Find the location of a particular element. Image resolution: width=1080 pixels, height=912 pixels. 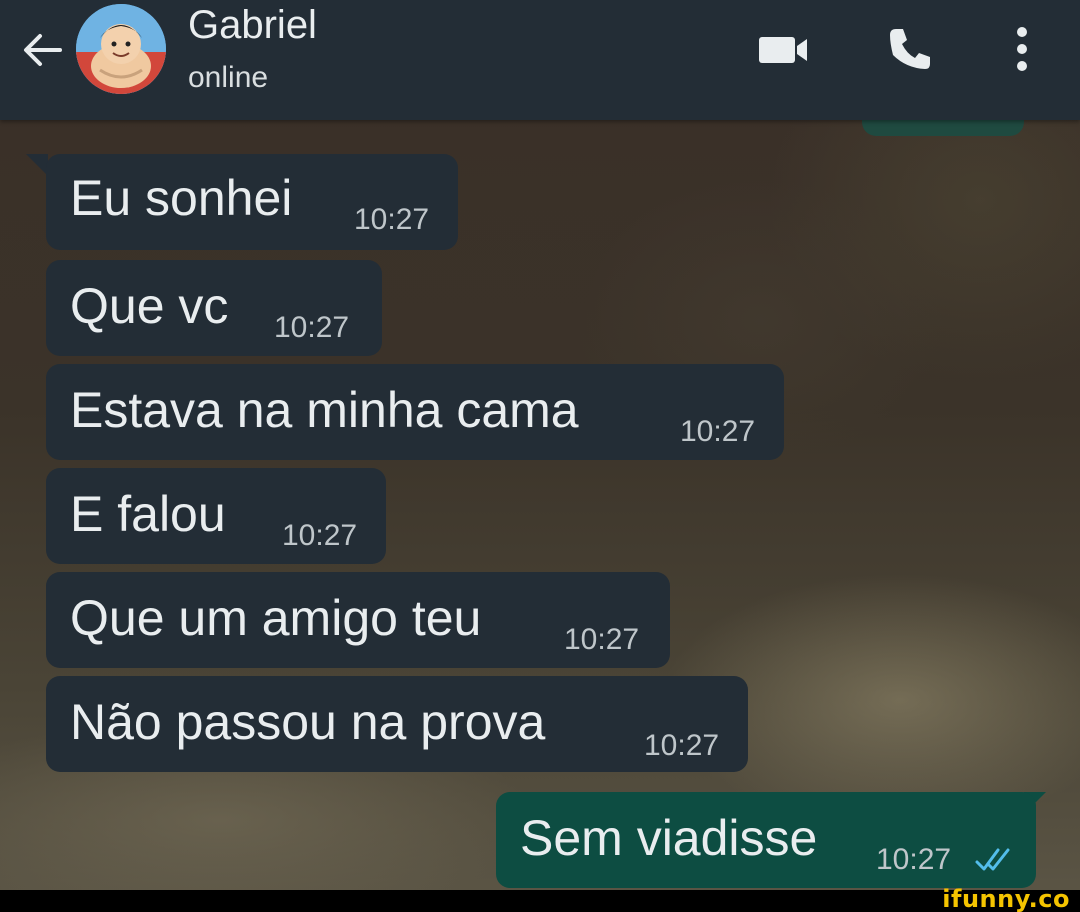

avatar is located at coordinates (121, 49).